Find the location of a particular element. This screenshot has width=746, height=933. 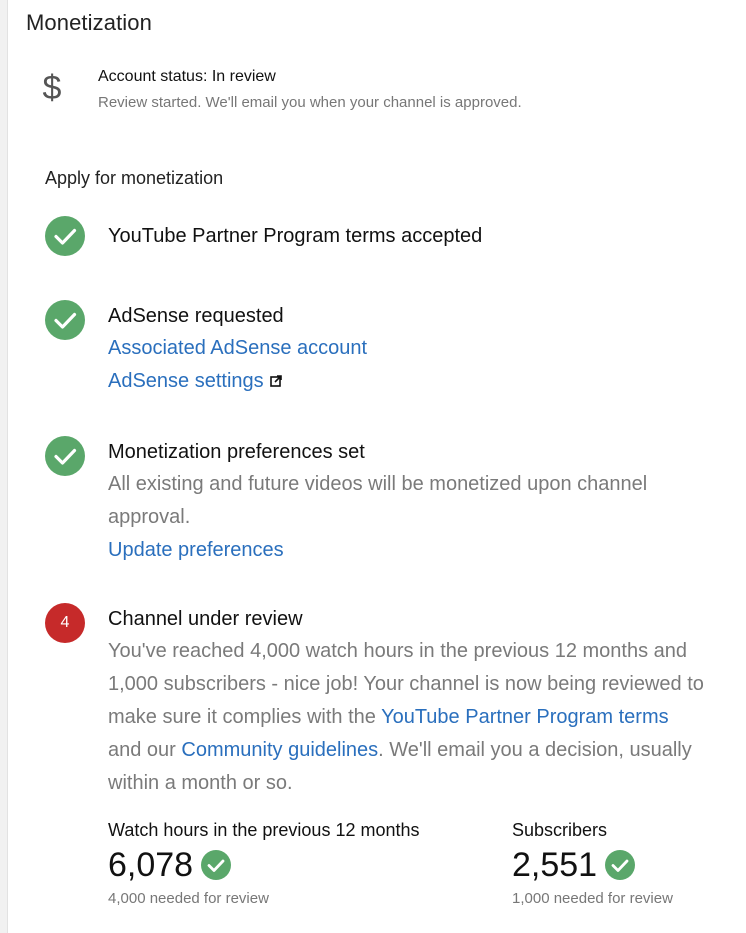

subscribers-needed: 1,000 needed for review is located at coordinates (592, 898).